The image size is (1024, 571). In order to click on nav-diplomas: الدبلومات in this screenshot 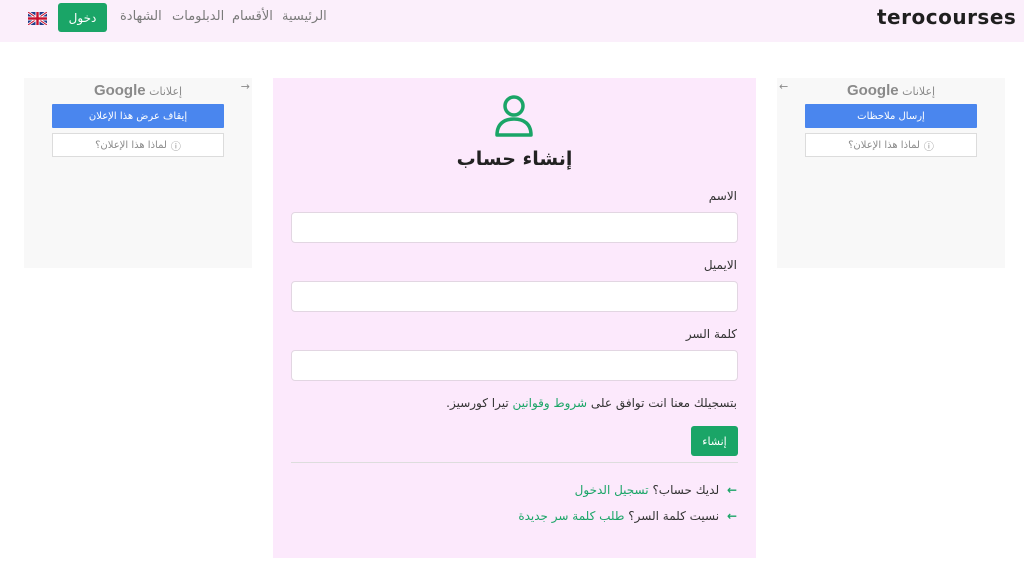, I will do `click(198, 16)`.